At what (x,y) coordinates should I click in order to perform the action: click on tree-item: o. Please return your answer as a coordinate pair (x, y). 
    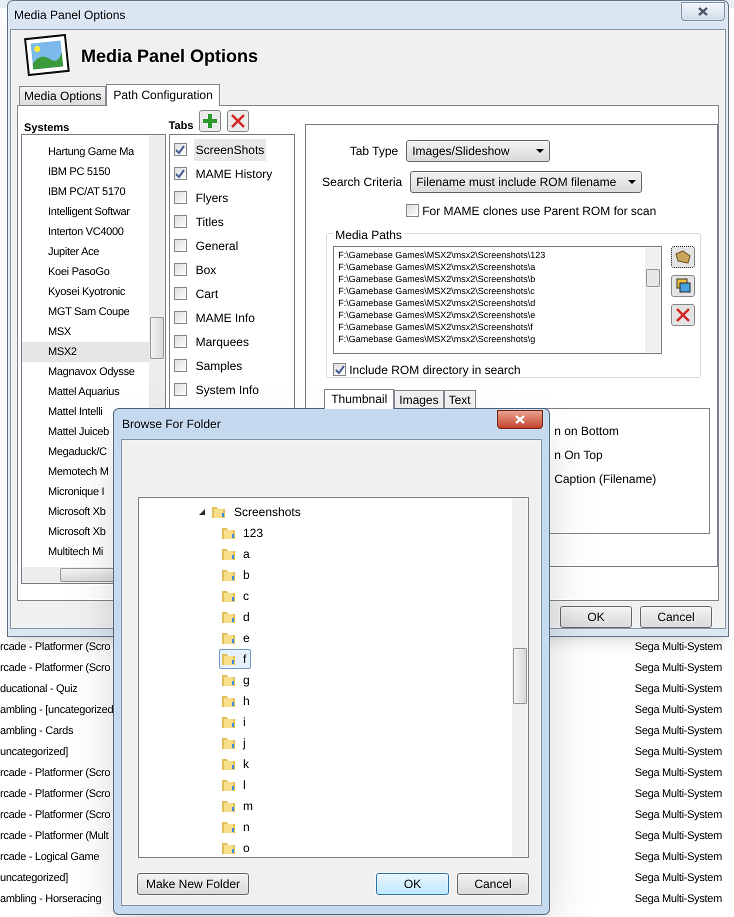
    Looking at the image, I should click on (237, 848).